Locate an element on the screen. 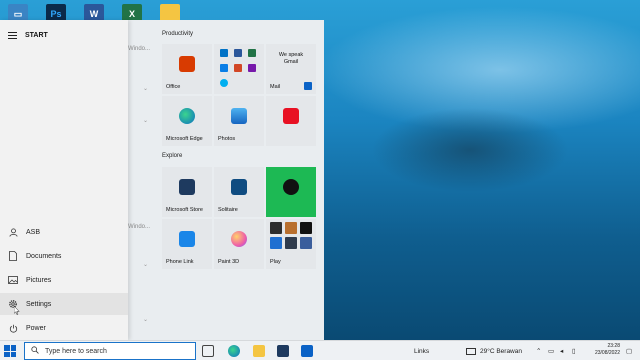 The height and width of the screenshot is (360, 640). rail-item-power: Power is located at coordinates (64, 328).